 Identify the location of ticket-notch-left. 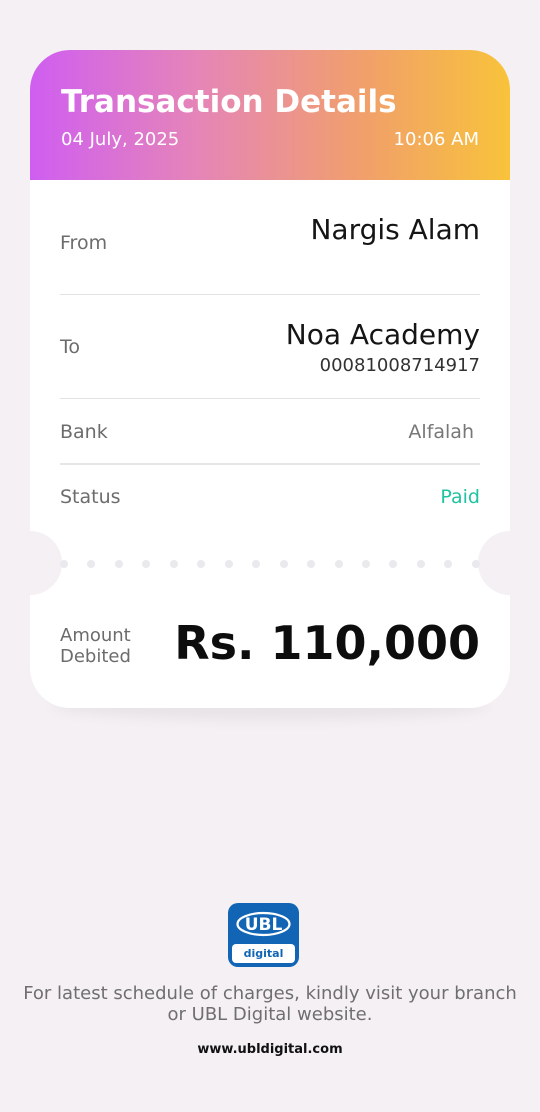
(46, 563).